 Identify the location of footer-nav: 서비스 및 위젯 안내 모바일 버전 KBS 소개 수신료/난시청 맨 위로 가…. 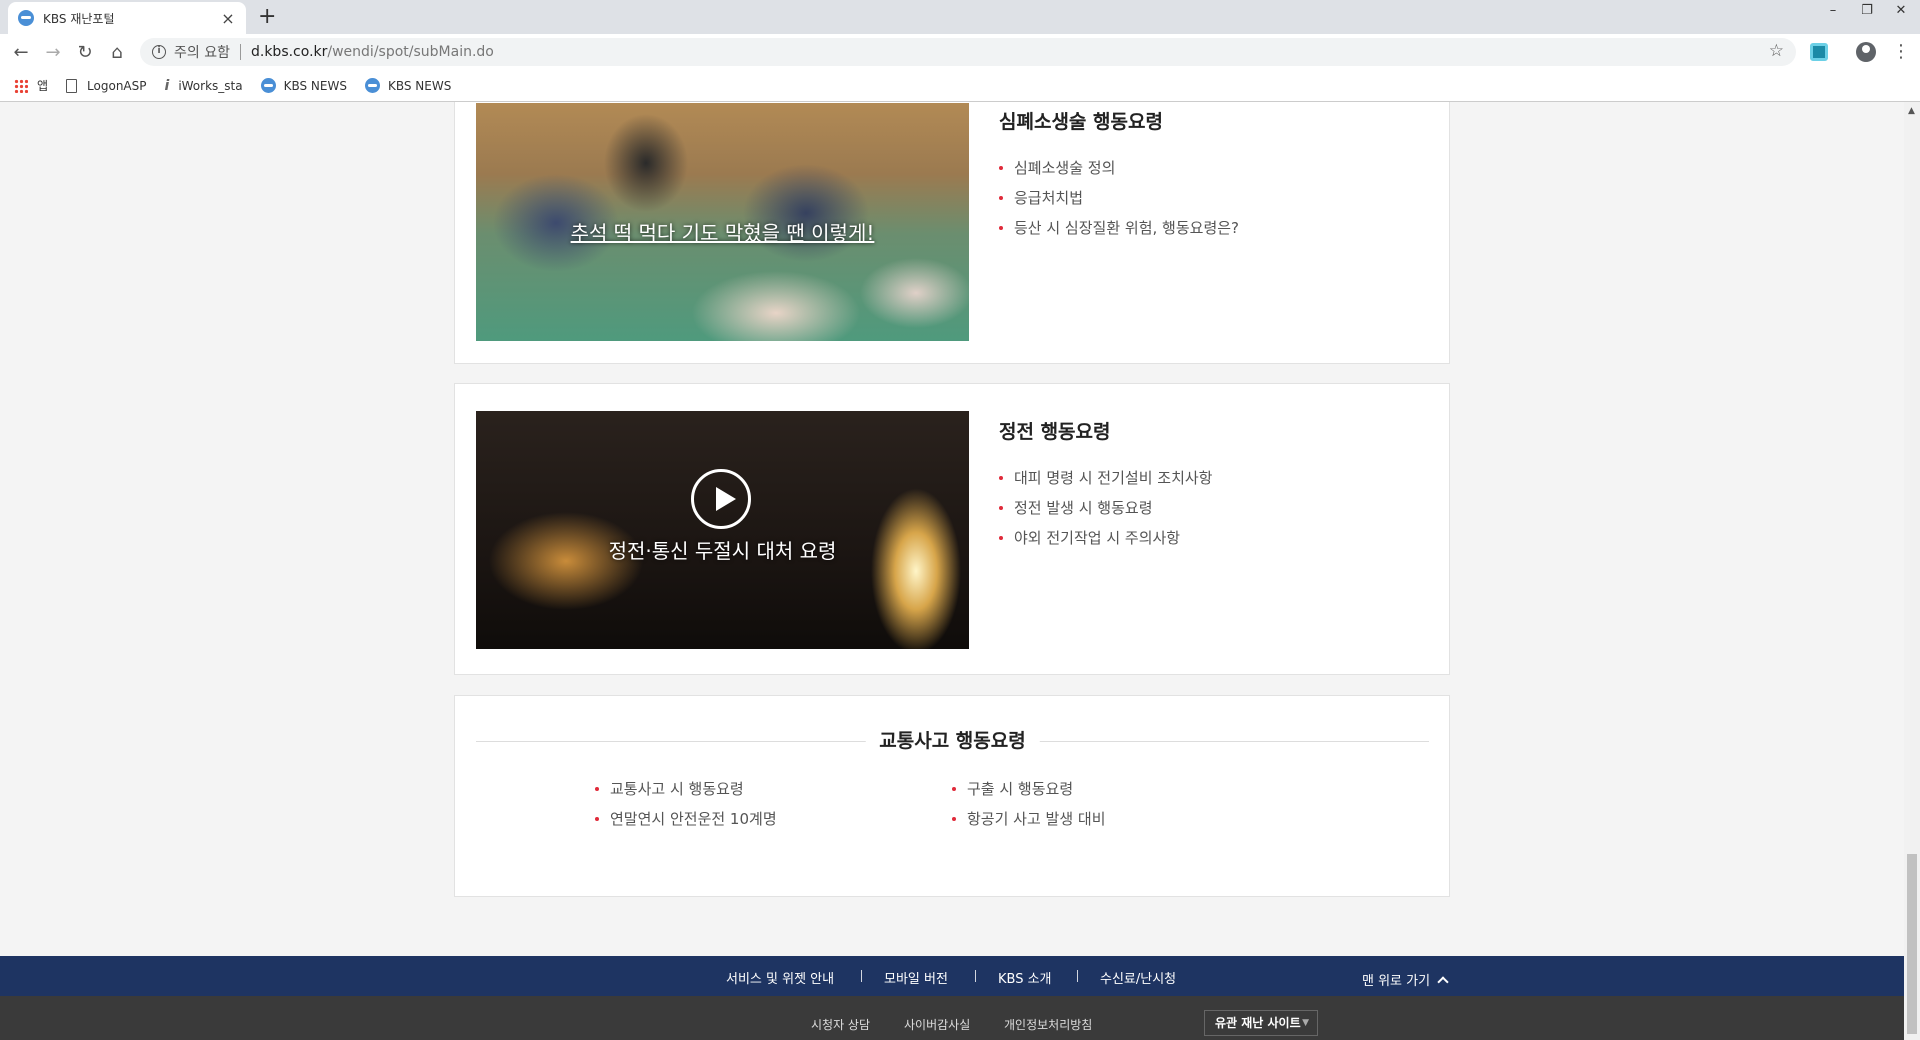
(952, 976).